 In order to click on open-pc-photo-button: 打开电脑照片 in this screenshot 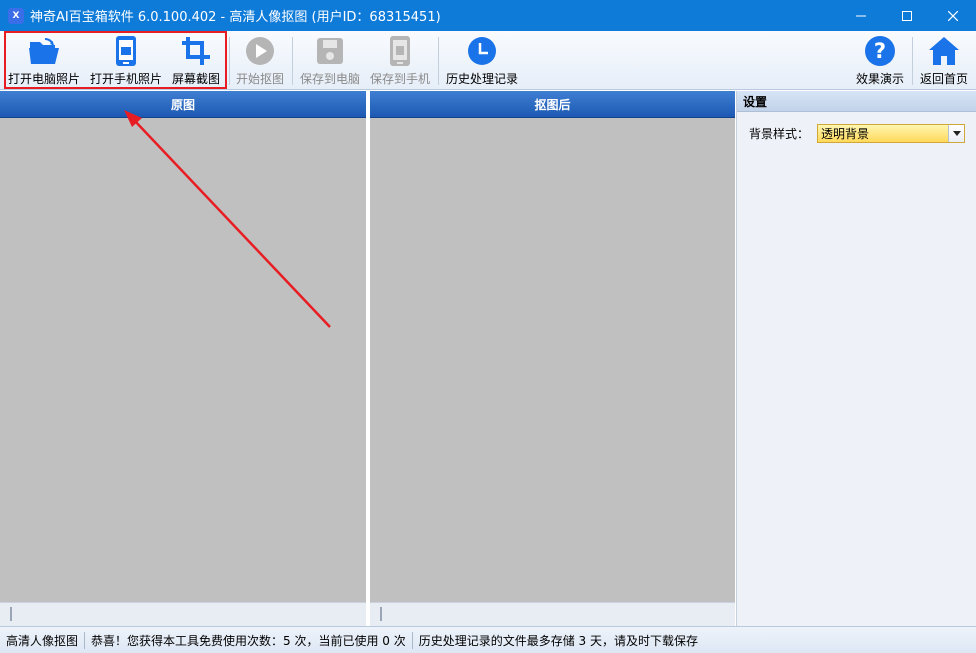, I will do `click(44, 61)`.